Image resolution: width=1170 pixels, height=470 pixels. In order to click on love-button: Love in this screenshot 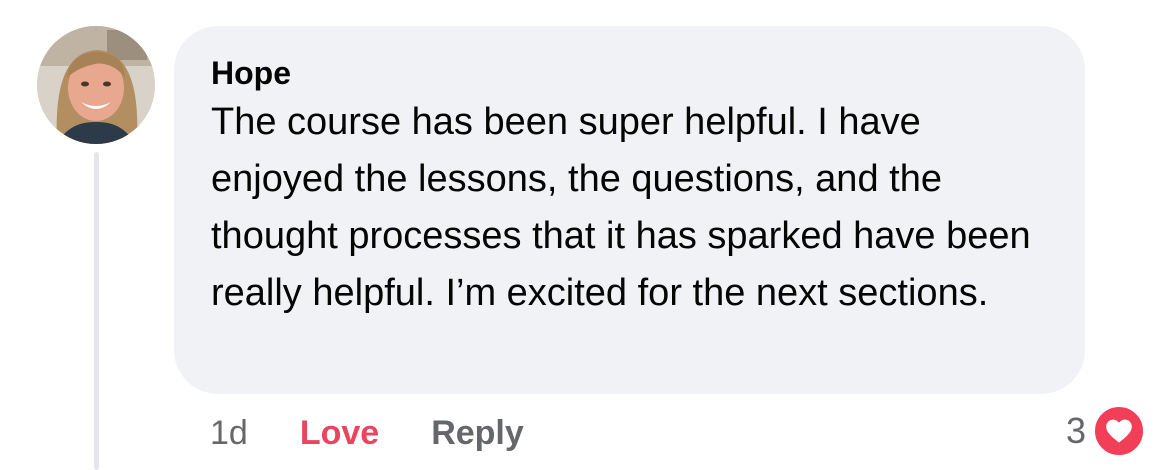, I will do `click(339, 433)`.